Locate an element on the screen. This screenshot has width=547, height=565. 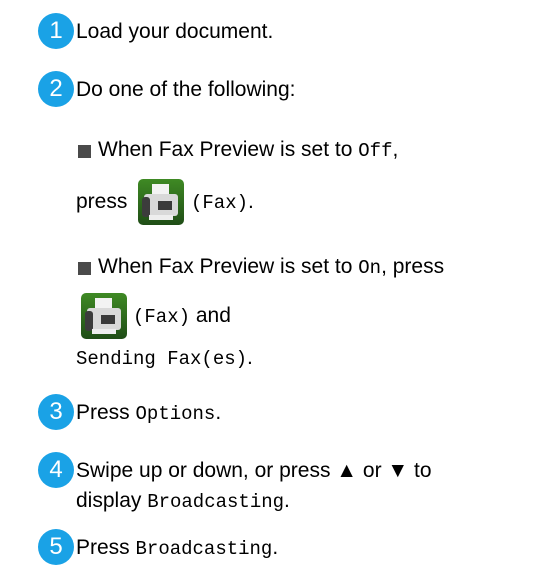
step-3-text: Press Options. is located at coordinates (149, 413).